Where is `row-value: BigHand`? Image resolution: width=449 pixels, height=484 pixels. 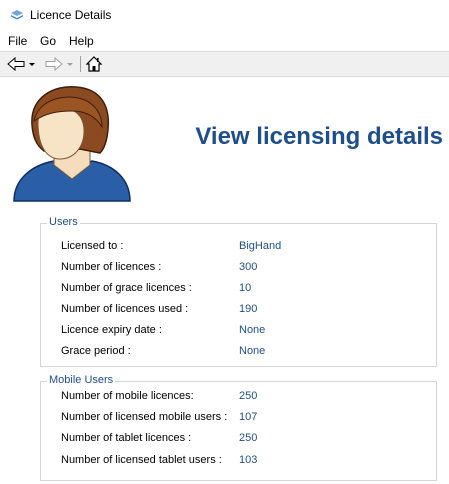
row-value: BigHand is located at coordinates (260, 246).